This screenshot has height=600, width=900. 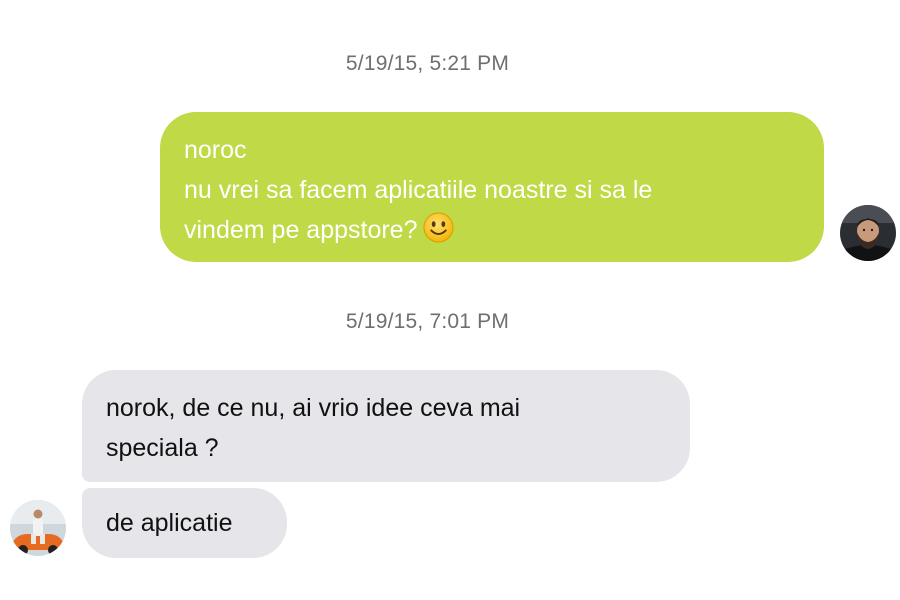 What do you see at coordinates (427, 63) in the screenshot?
I see `message-timestamp: 5/19/15, 5:21 PM` at bounding box center [427, 63].